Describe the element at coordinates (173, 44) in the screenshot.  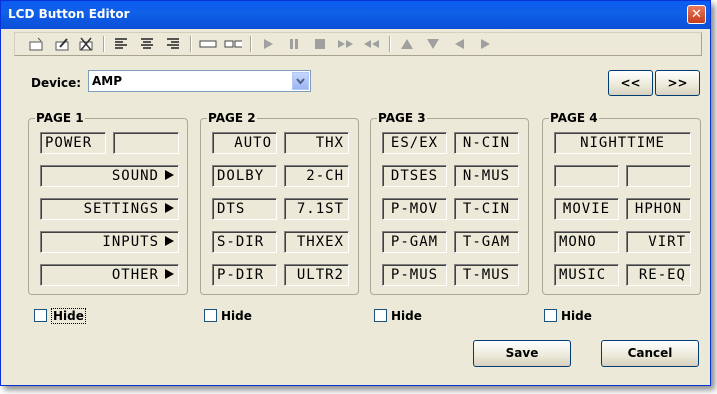
I see `align-right-icon` at that location.